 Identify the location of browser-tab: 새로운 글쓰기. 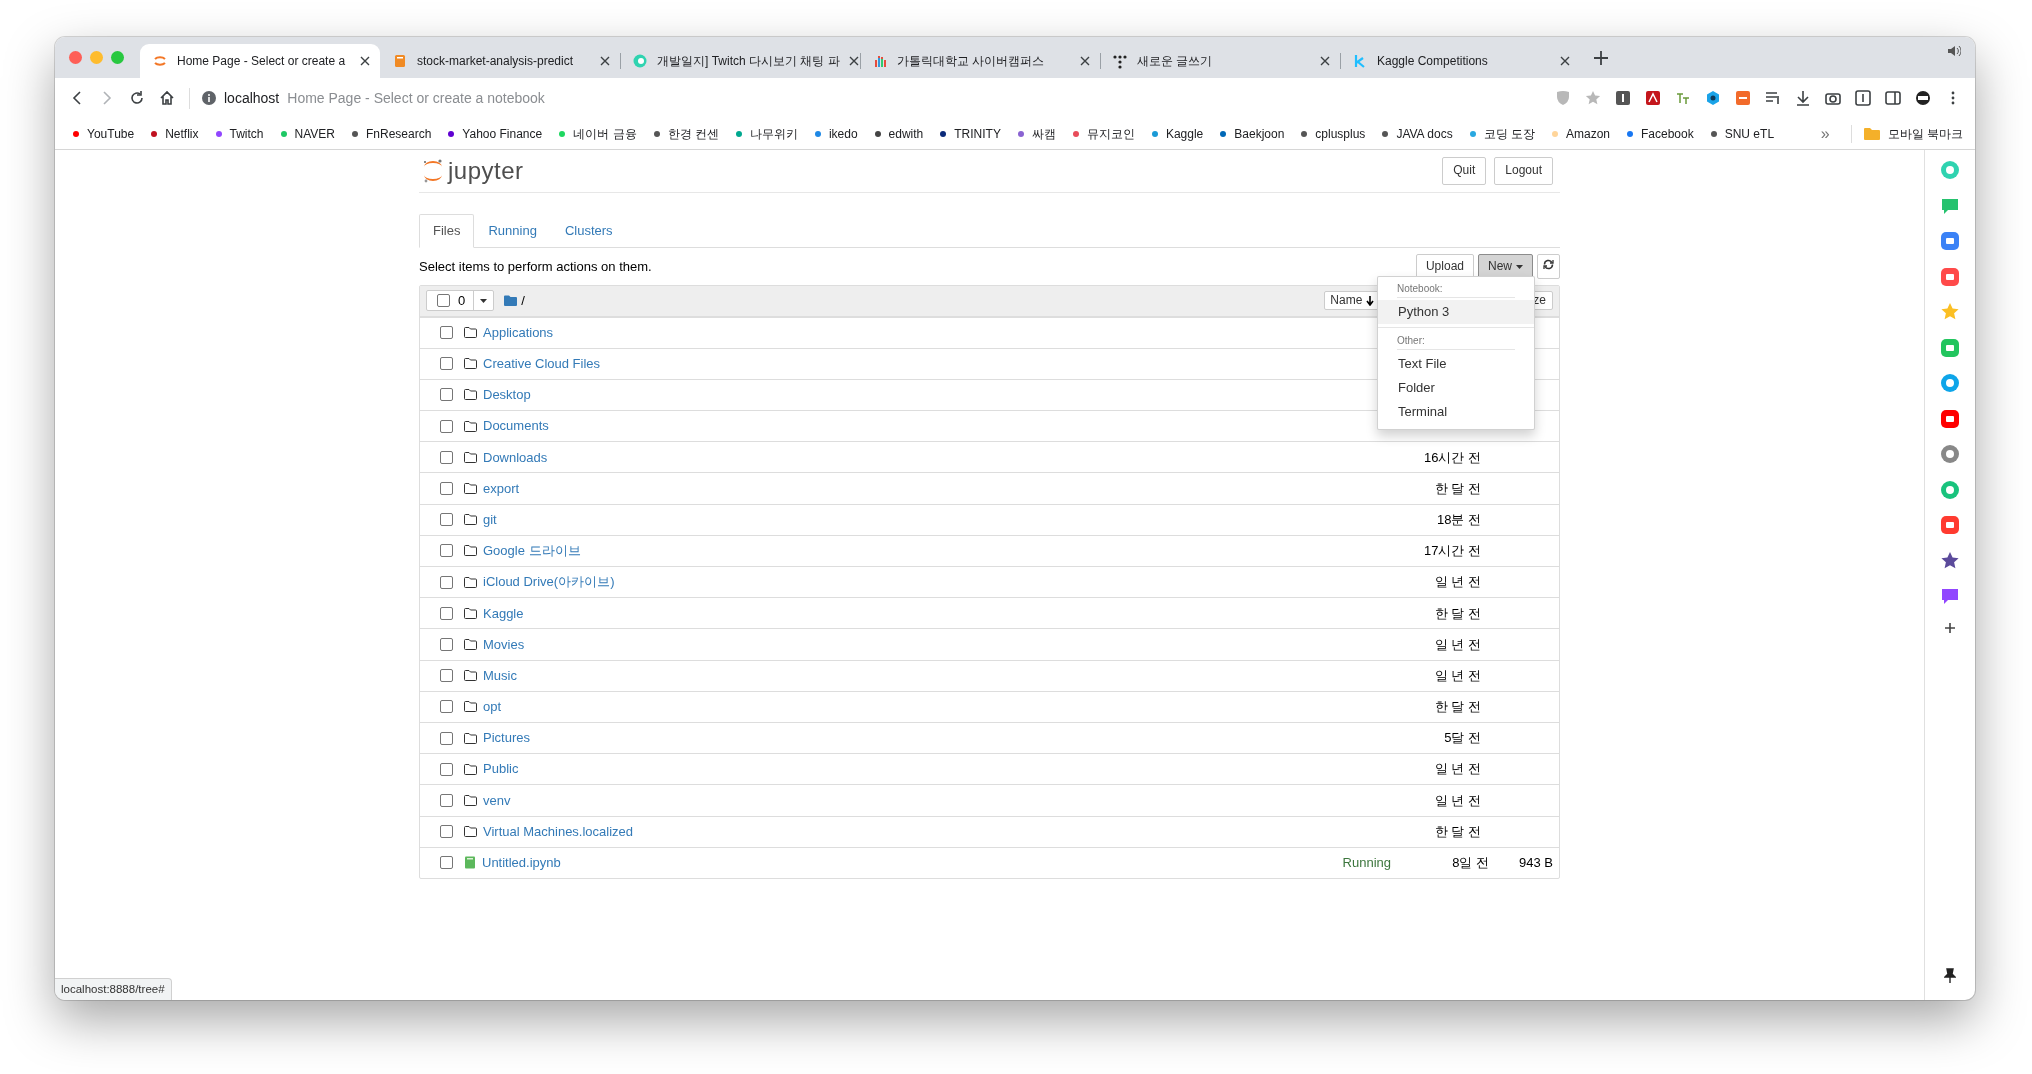
(1220, 61).